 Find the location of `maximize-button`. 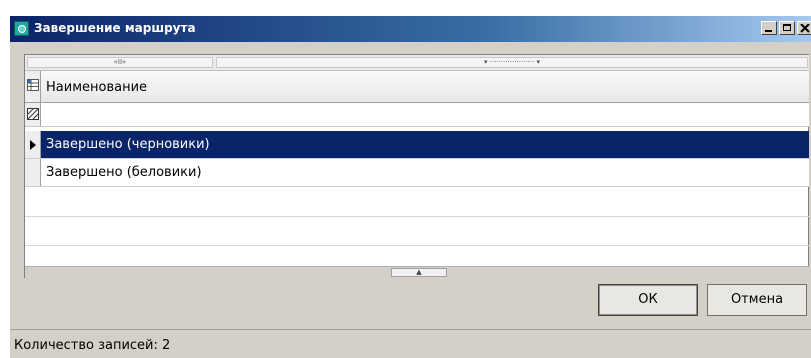

maximize-button is located at coordinates (787, 28).